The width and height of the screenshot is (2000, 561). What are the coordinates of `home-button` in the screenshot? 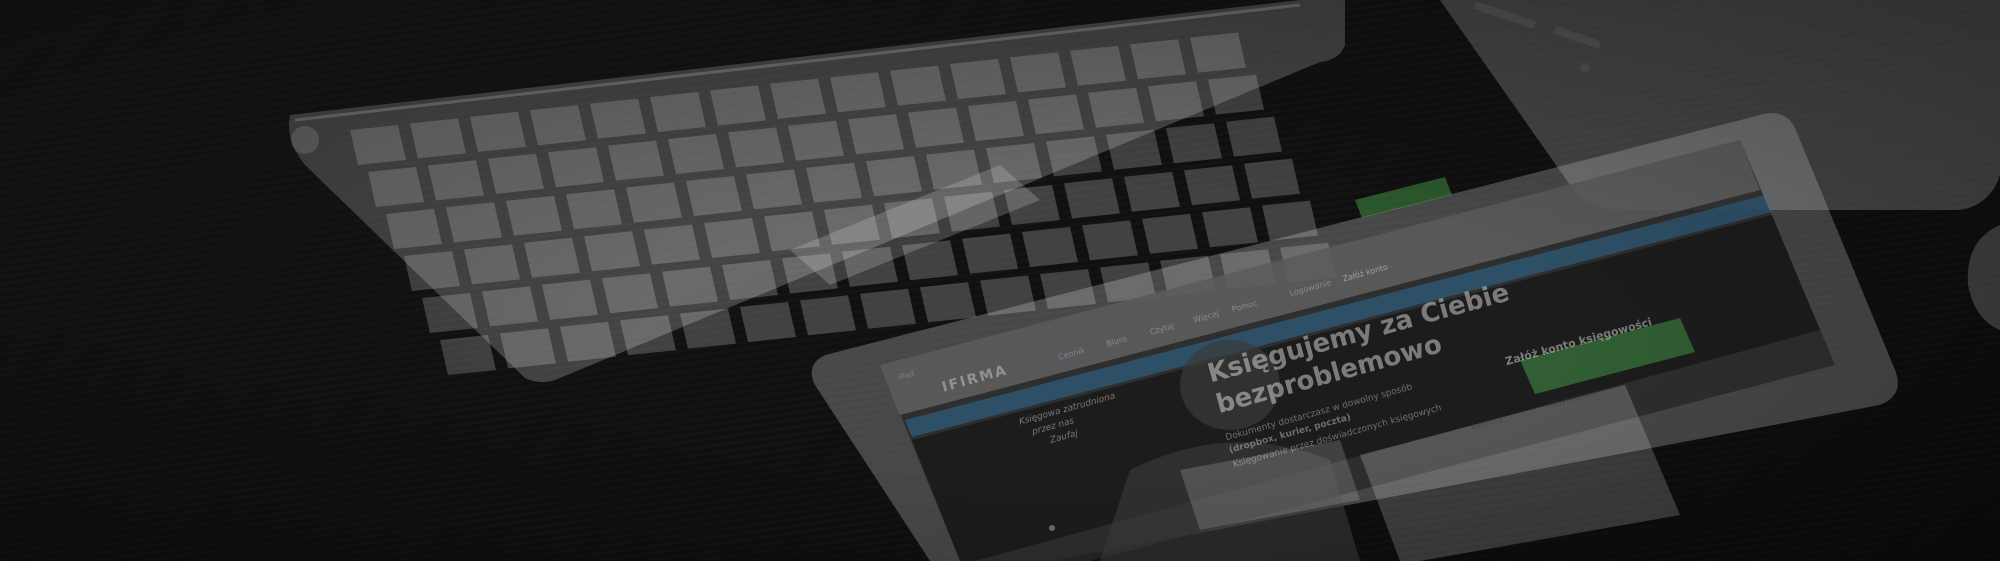 It's located at (1052, 528).